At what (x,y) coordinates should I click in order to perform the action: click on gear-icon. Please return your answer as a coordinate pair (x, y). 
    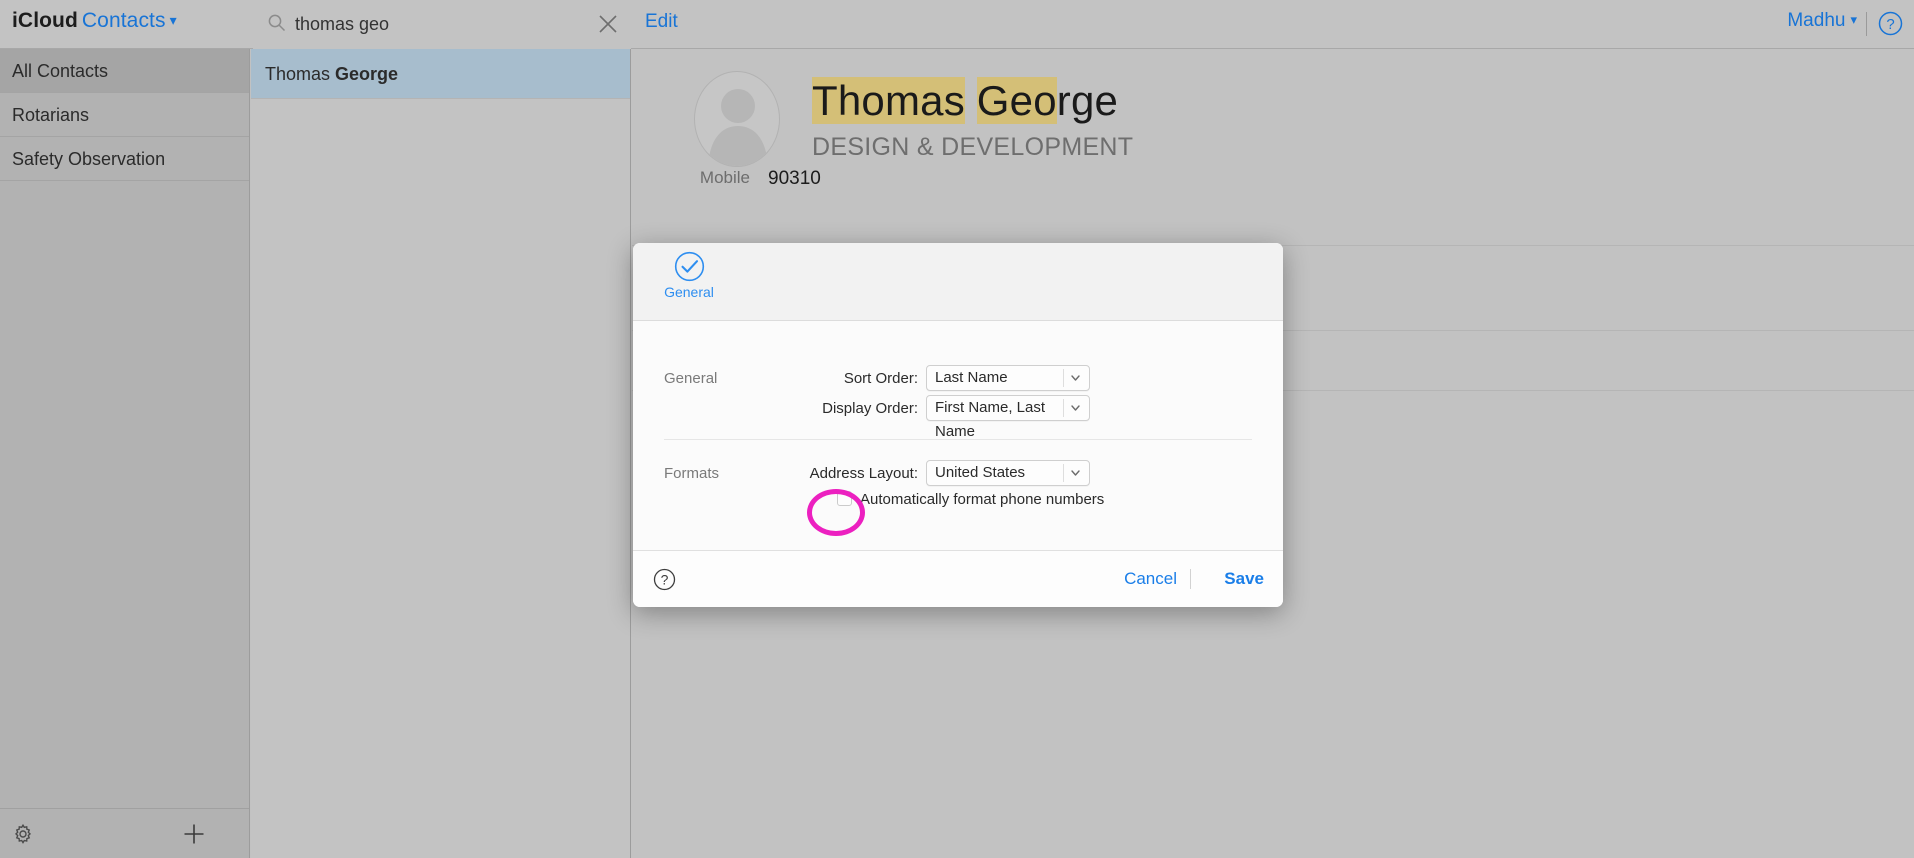
    Looking at the image, I should click on (23, 834).